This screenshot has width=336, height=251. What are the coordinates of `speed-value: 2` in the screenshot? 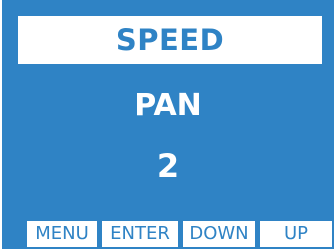 It's located at (168, 166).